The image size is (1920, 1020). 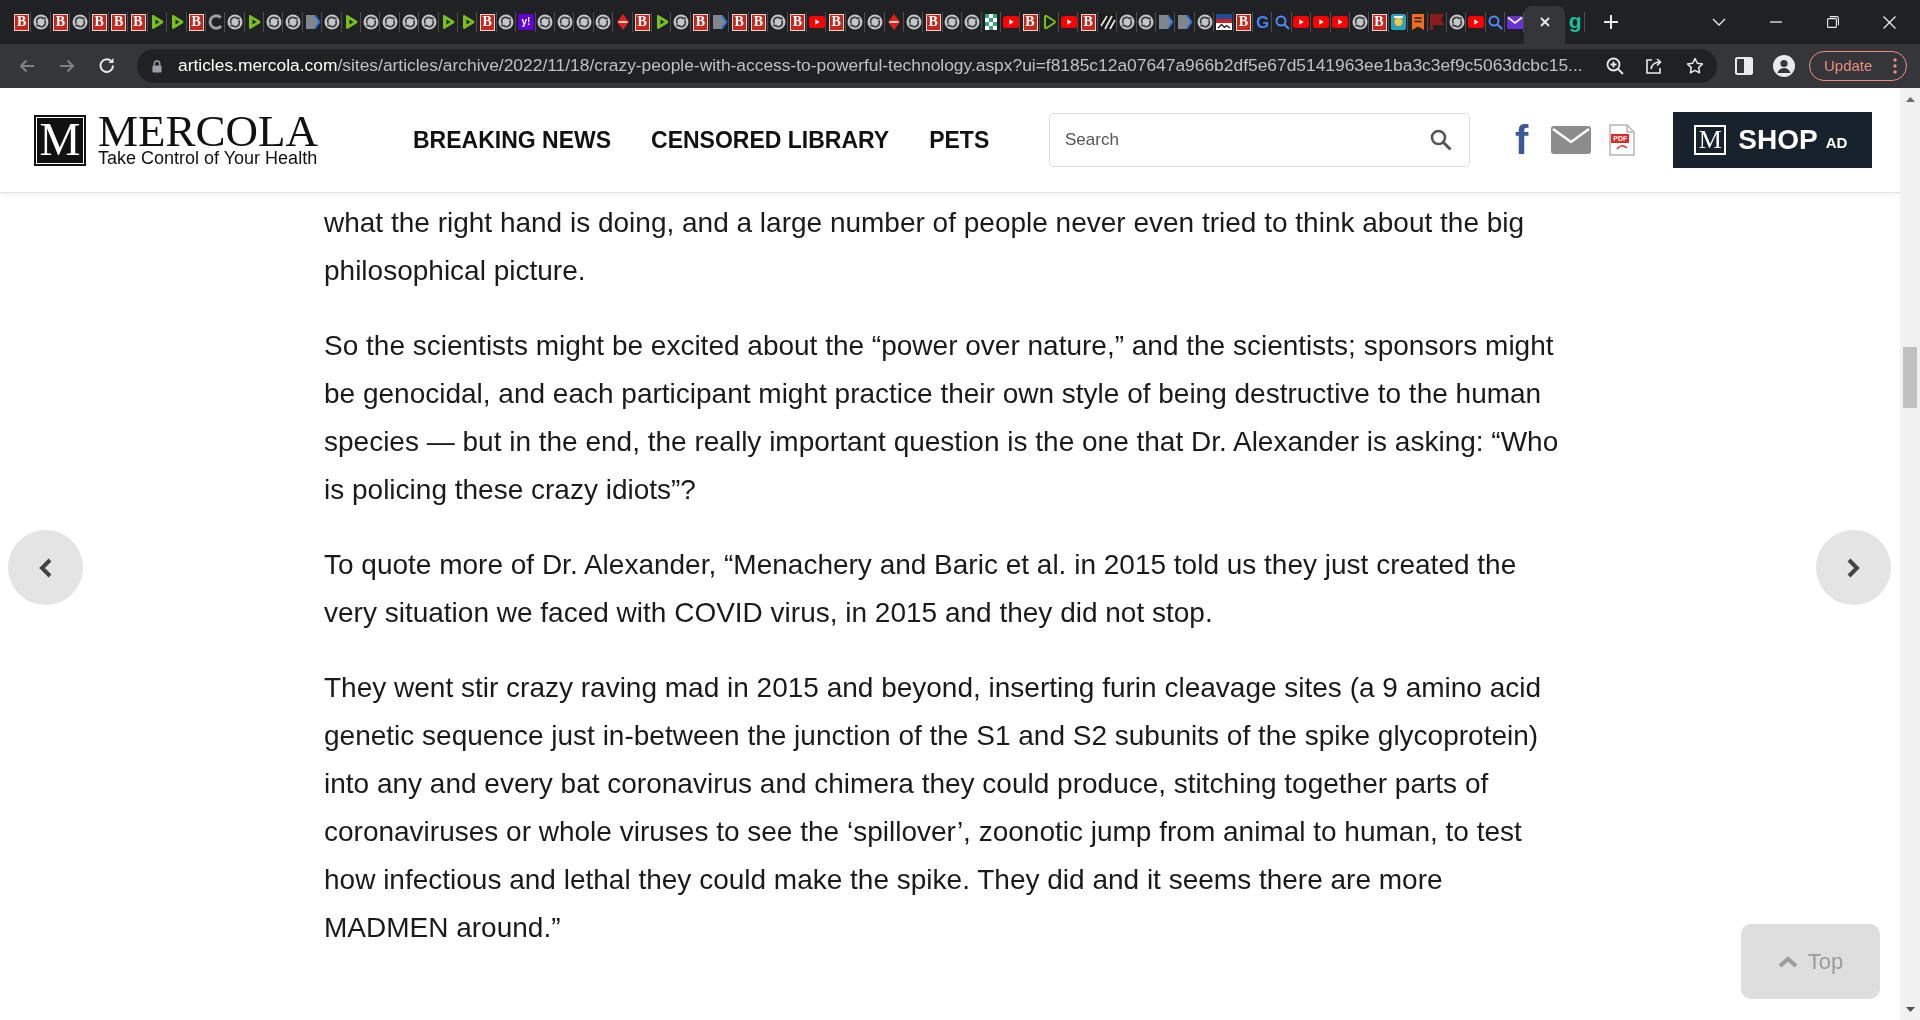 What do you see at coordinates (920, 589) in the screenshot?
I see `article-paragraph: To quote more of Dr. Alexander, “Menachery and Baric et al. in 2015 told us they just created the very situation we faced with COVID virus, in 2015 and they did not stop.` at bounding box center [920, 589].